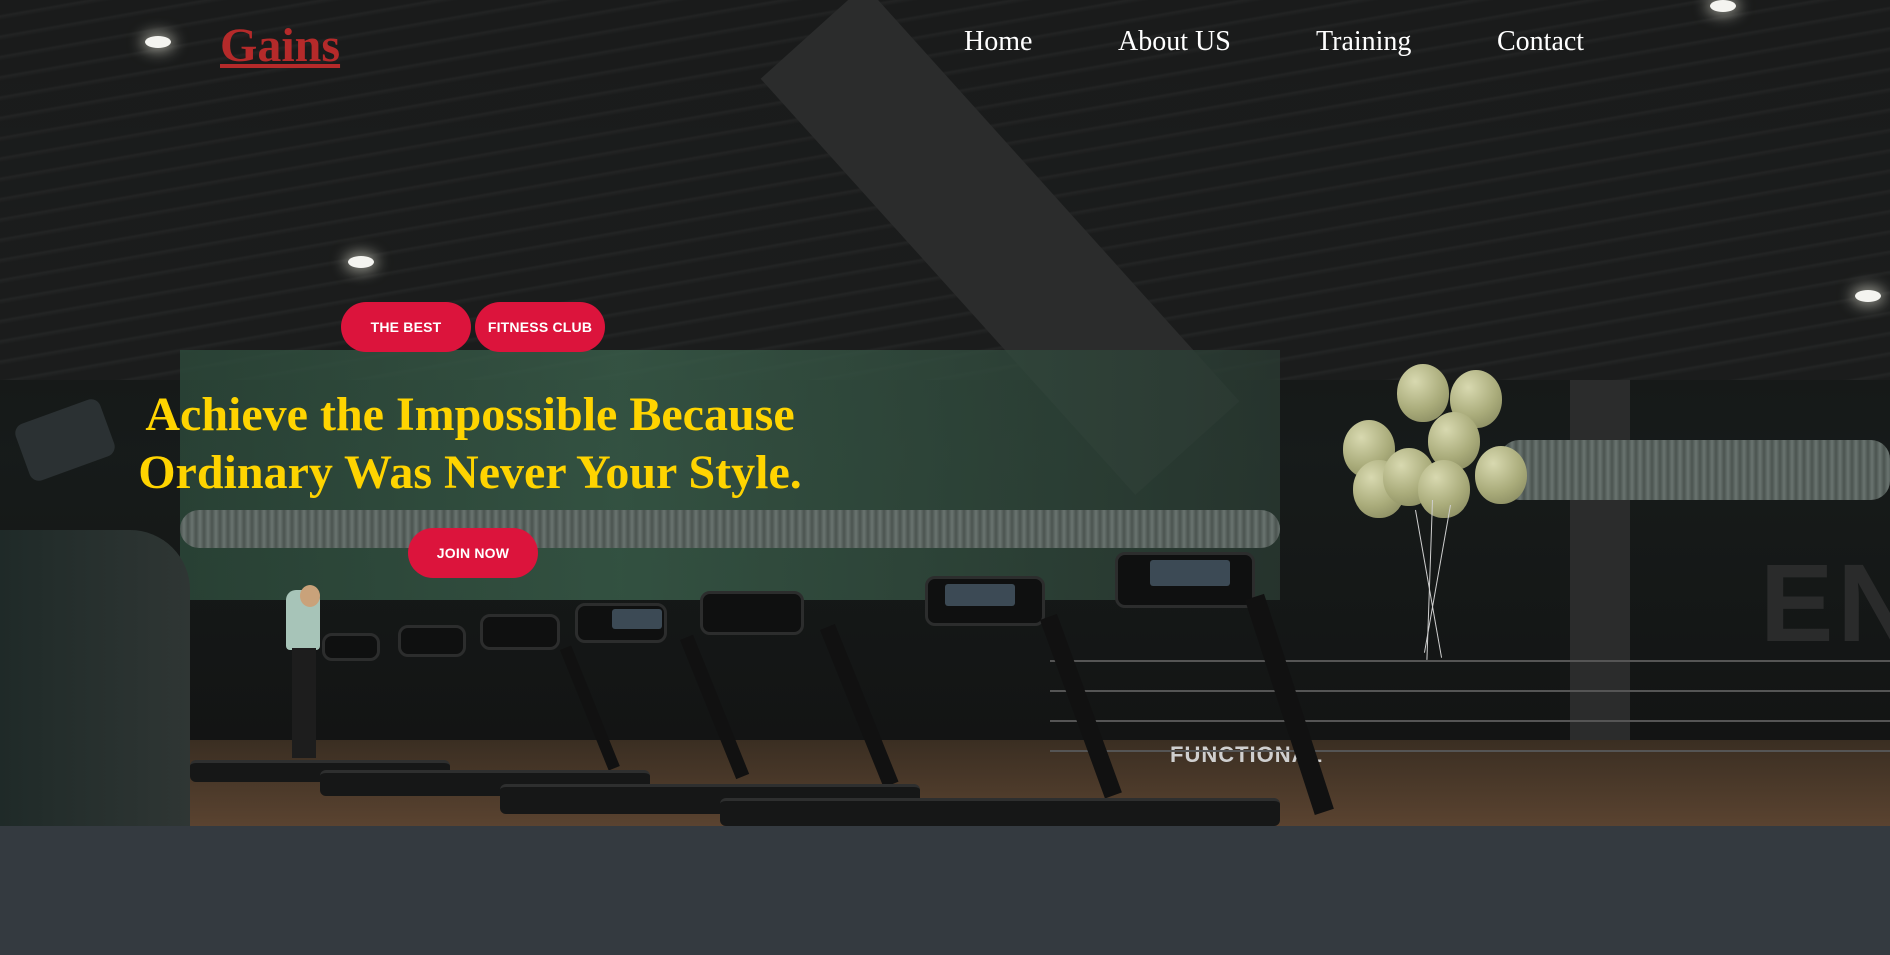  What do you see at coordinates (406, 327) in the screenshot?
I see `badge-the-best: THE BEST` at bounding box center [406, 327].